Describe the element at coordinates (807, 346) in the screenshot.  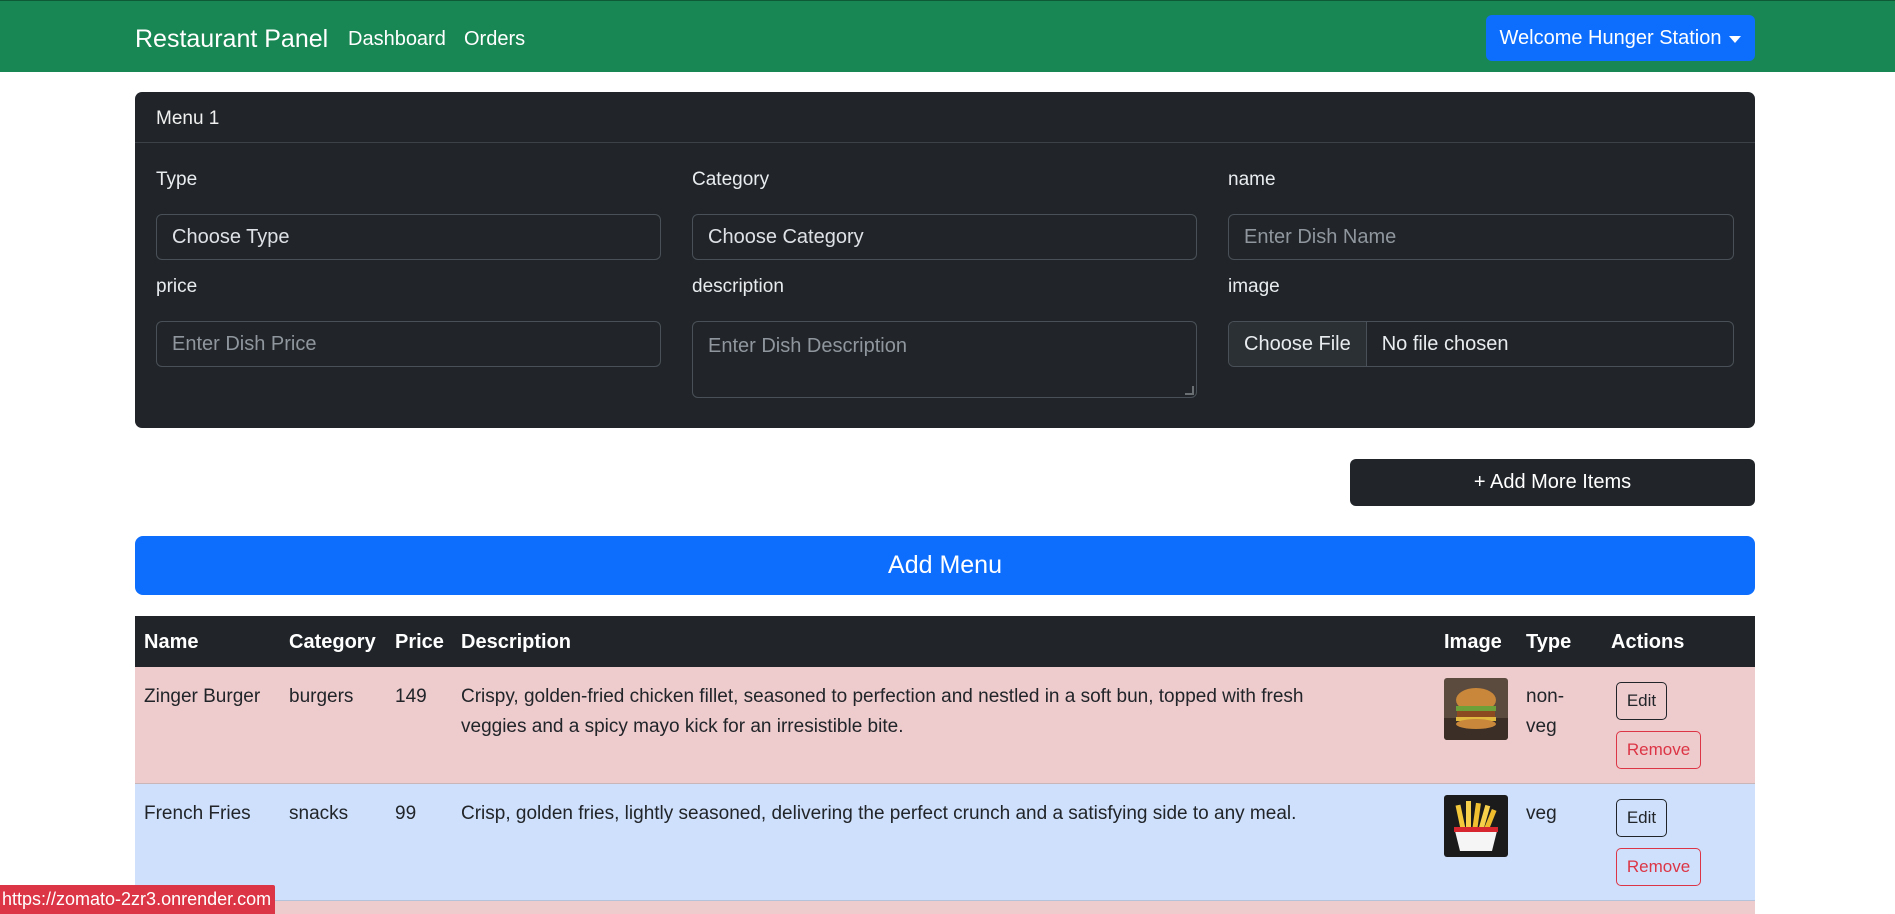
I see `dish-description-placeholder: Enter Dish Description` at that location.